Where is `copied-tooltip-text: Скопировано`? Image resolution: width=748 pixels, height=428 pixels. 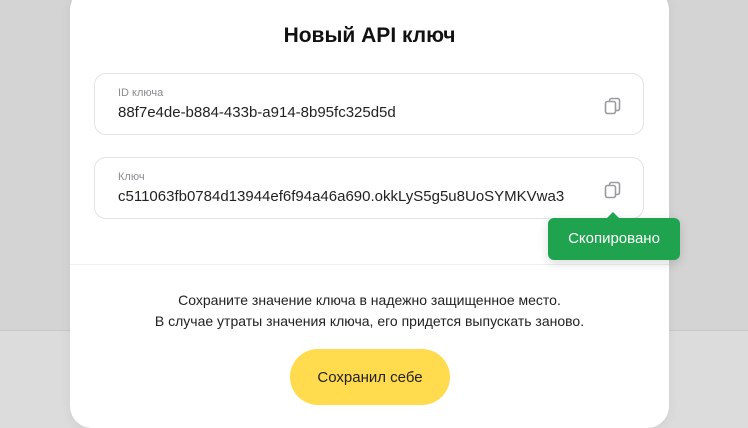 copied-tooltip-text: Скопировано is located at coordinates (614, 238).